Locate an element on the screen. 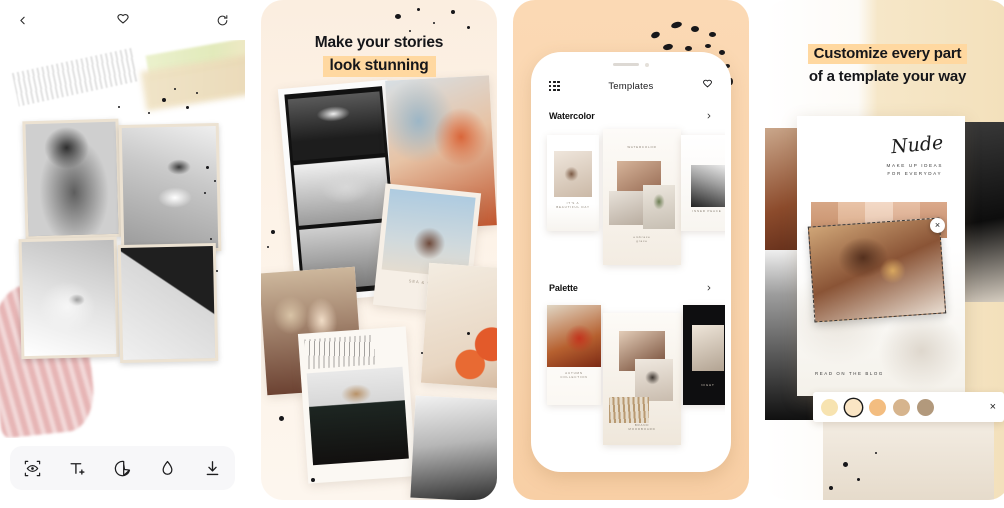  headline-line-1: Customize every part is located at coordinates (887, 54).